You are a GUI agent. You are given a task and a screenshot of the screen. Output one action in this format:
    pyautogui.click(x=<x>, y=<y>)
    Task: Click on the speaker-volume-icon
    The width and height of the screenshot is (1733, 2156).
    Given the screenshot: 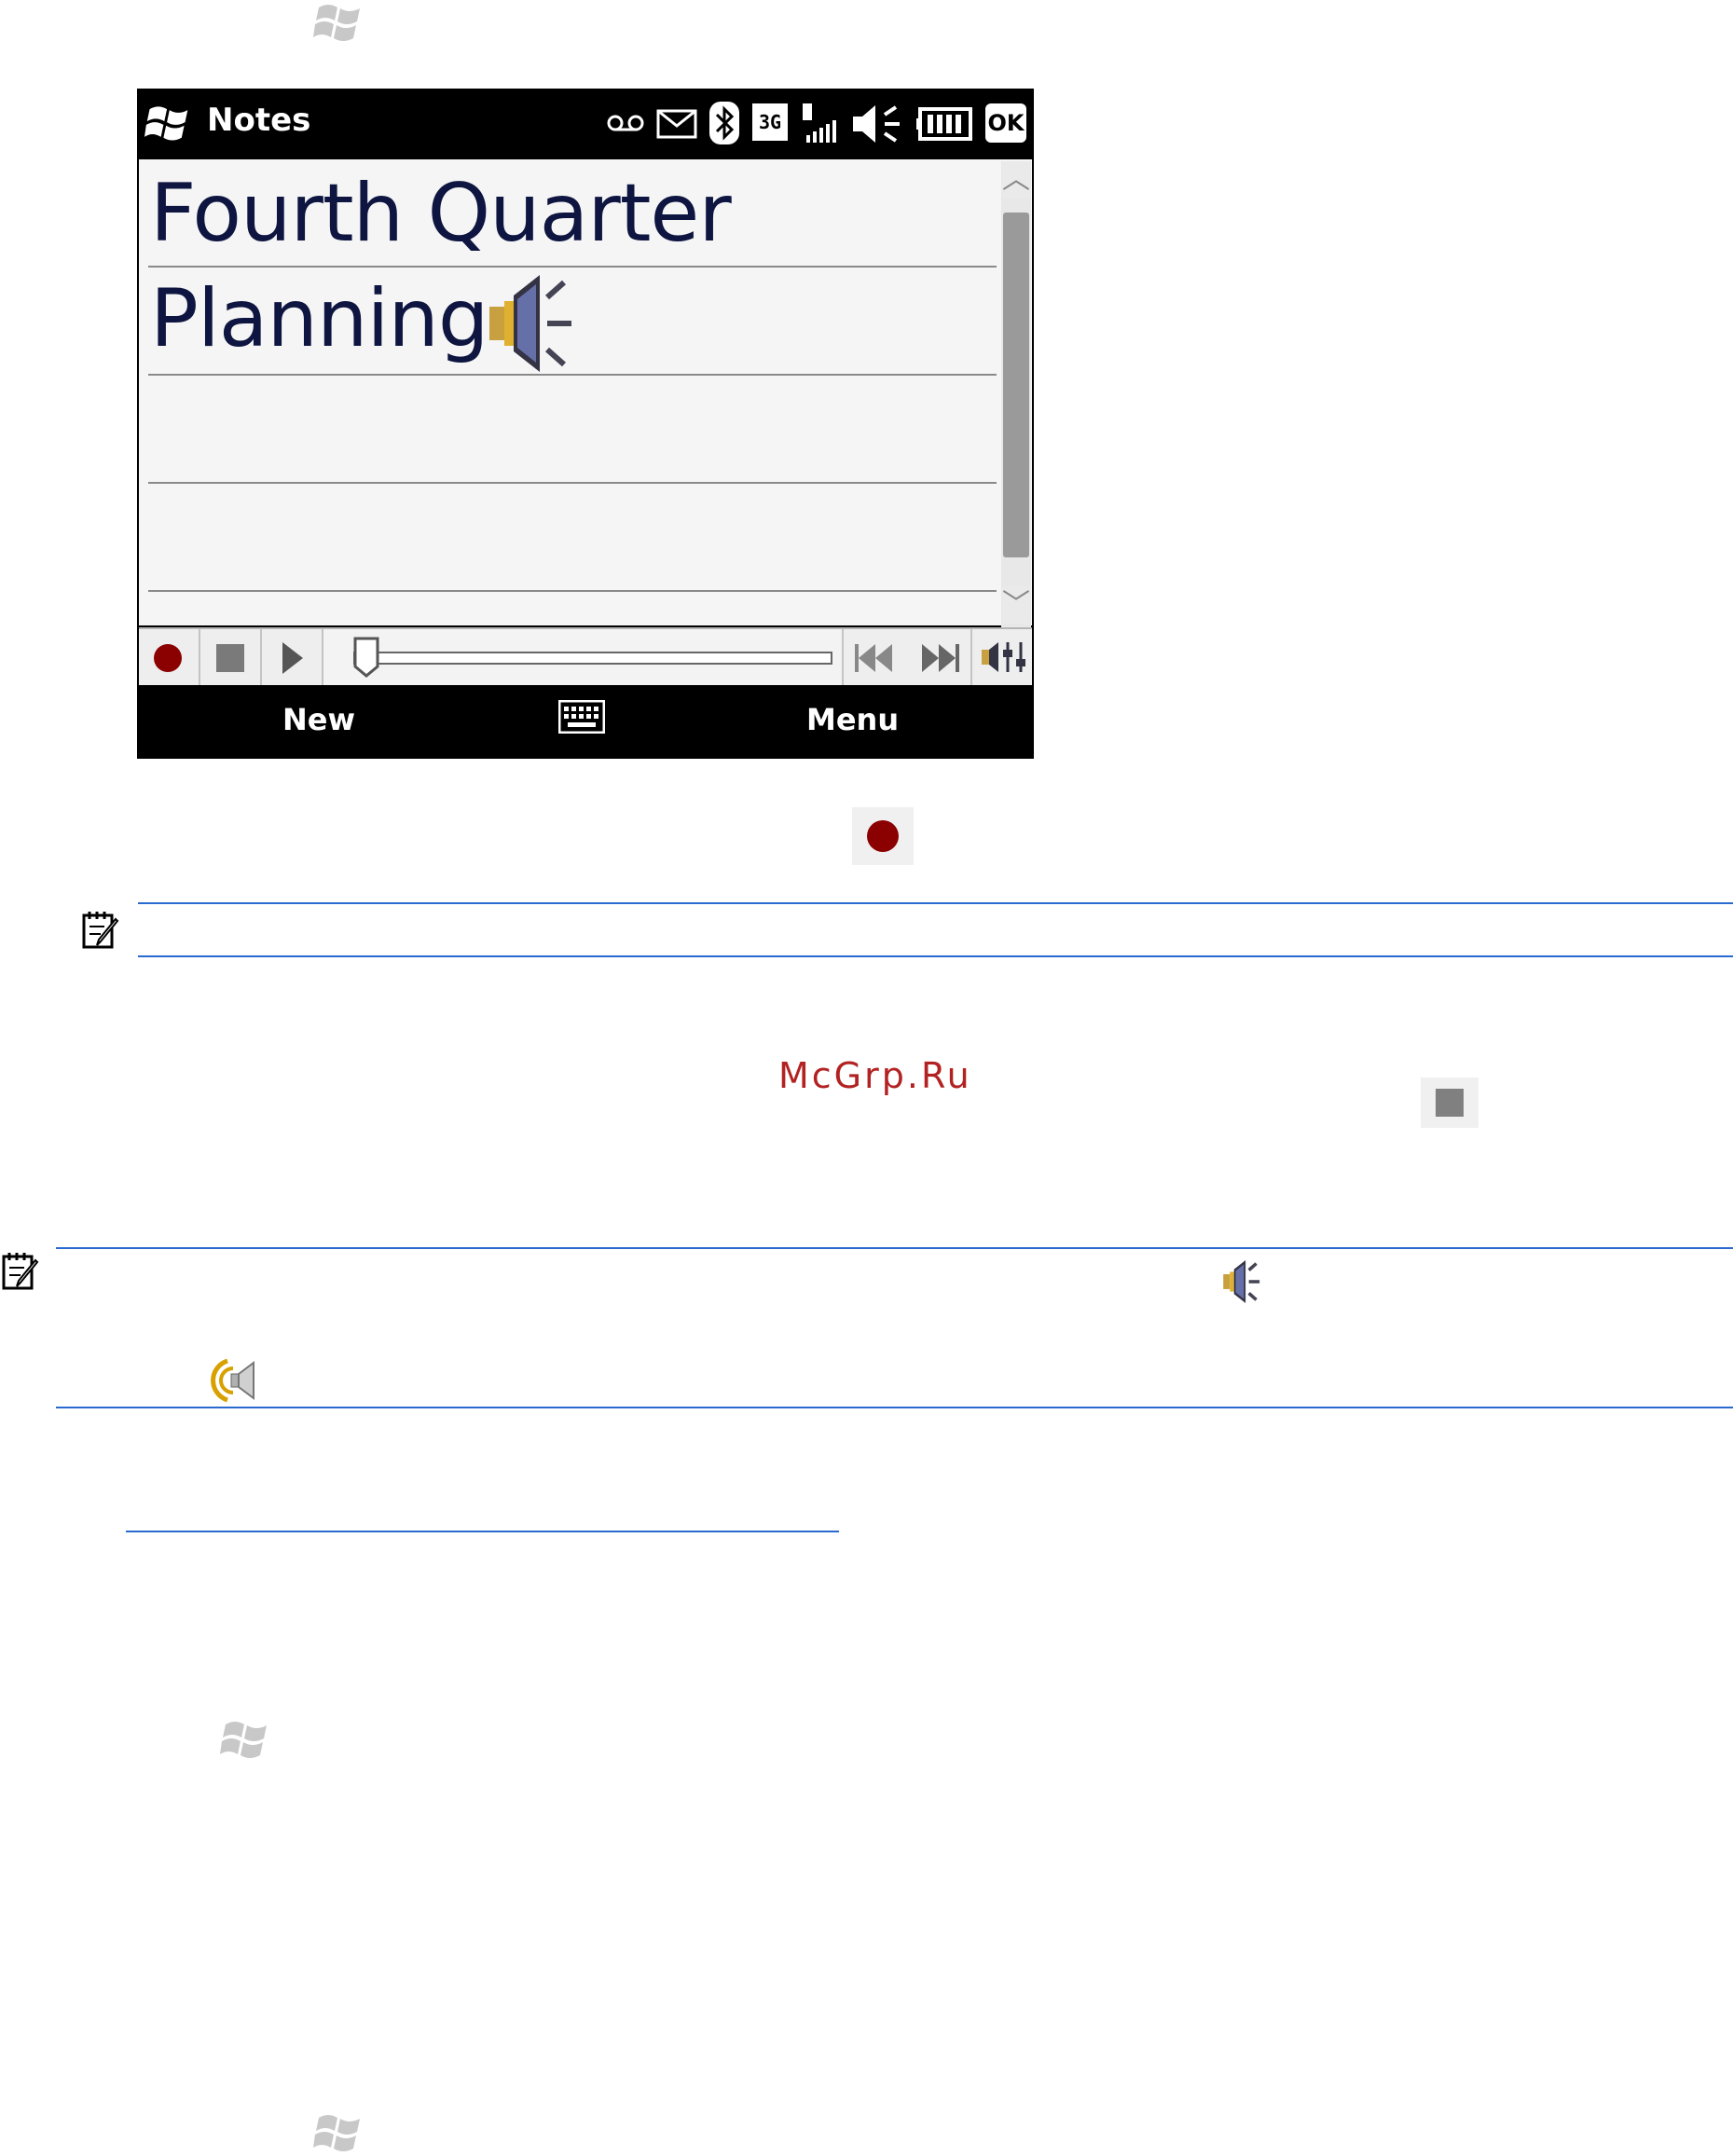 What is the action you would take?
    pyautogui.click(x=1003, y=657)
    